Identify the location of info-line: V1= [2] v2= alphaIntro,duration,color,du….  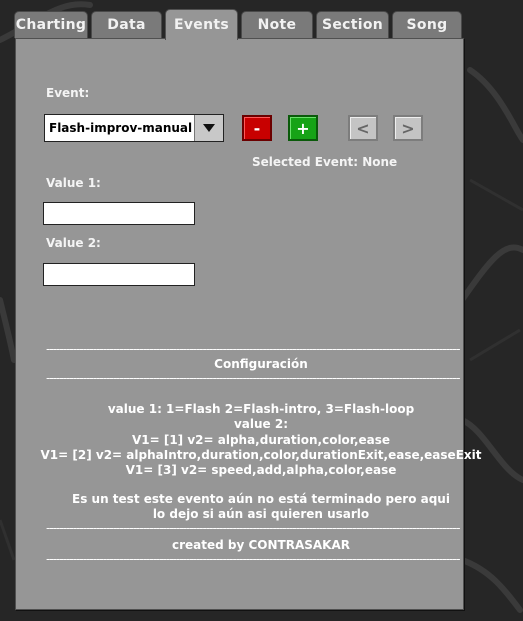
(261, 455).